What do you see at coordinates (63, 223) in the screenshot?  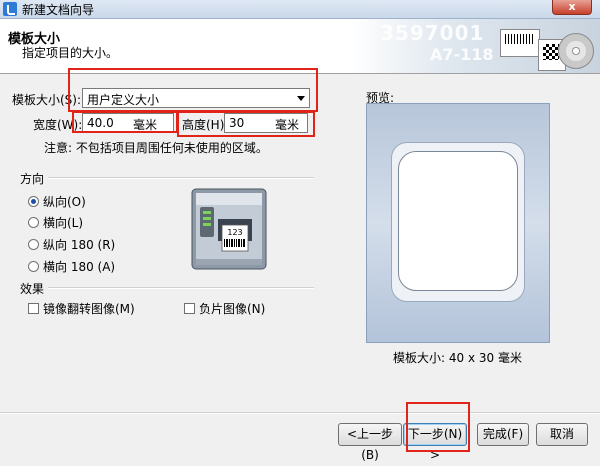 I see `radio-label: 横向(L)` at bounding box center [63, 223].